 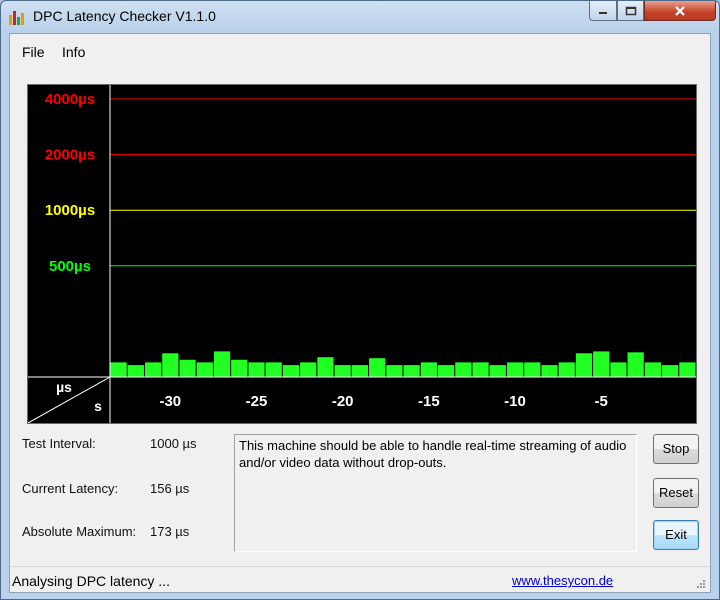 I want to click on absolute-maximum-value: 173 µs, so click(x=170, y=531).